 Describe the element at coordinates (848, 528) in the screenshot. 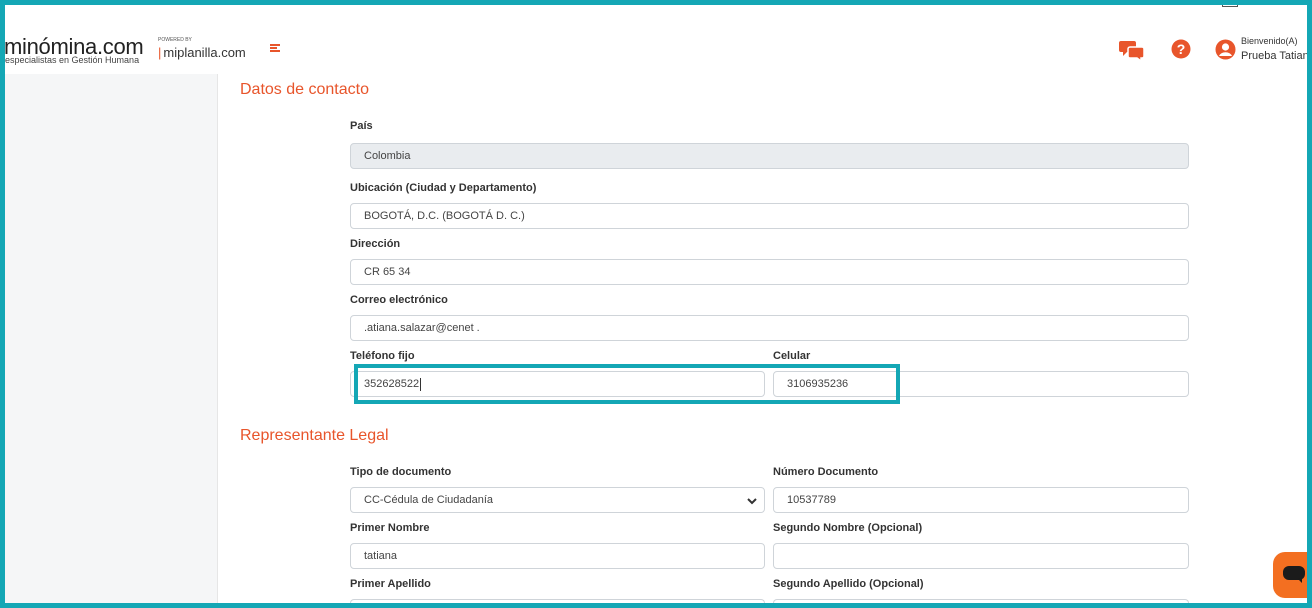

I see `second-name-label: Segundo Nombre (Opcional)` at that location.